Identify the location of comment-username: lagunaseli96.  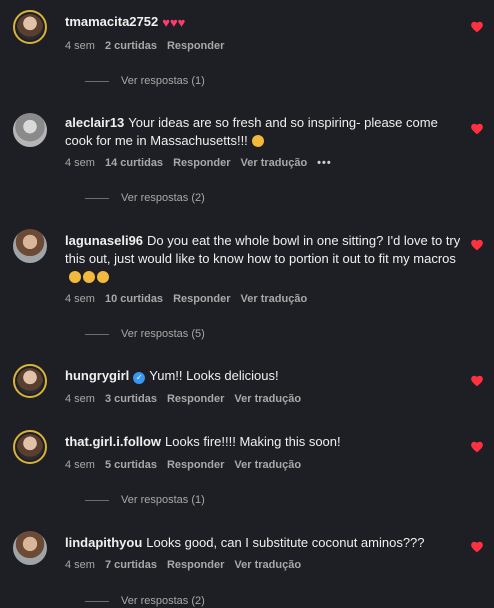
(104, 240).